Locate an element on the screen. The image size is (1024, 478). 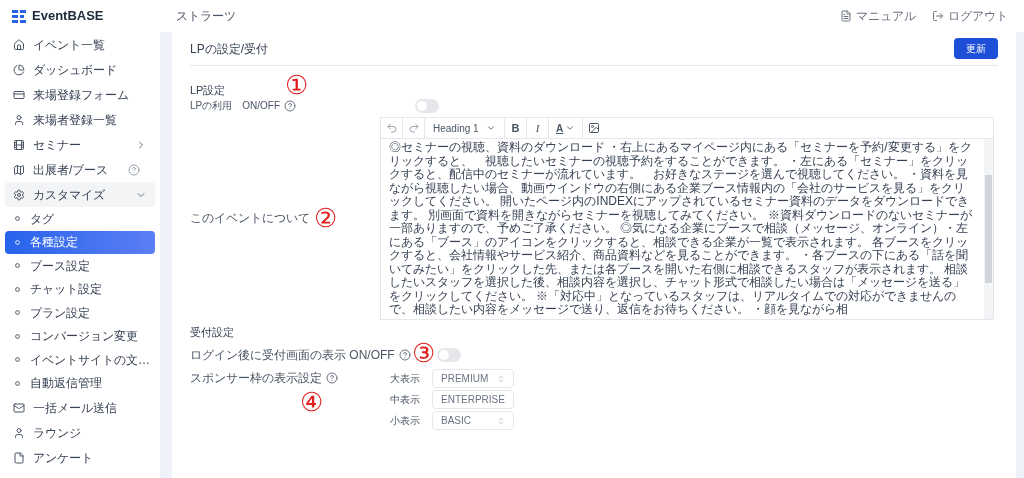
sidebar-subitem: コンバージョン変更 is located at coordinates (80, 336).